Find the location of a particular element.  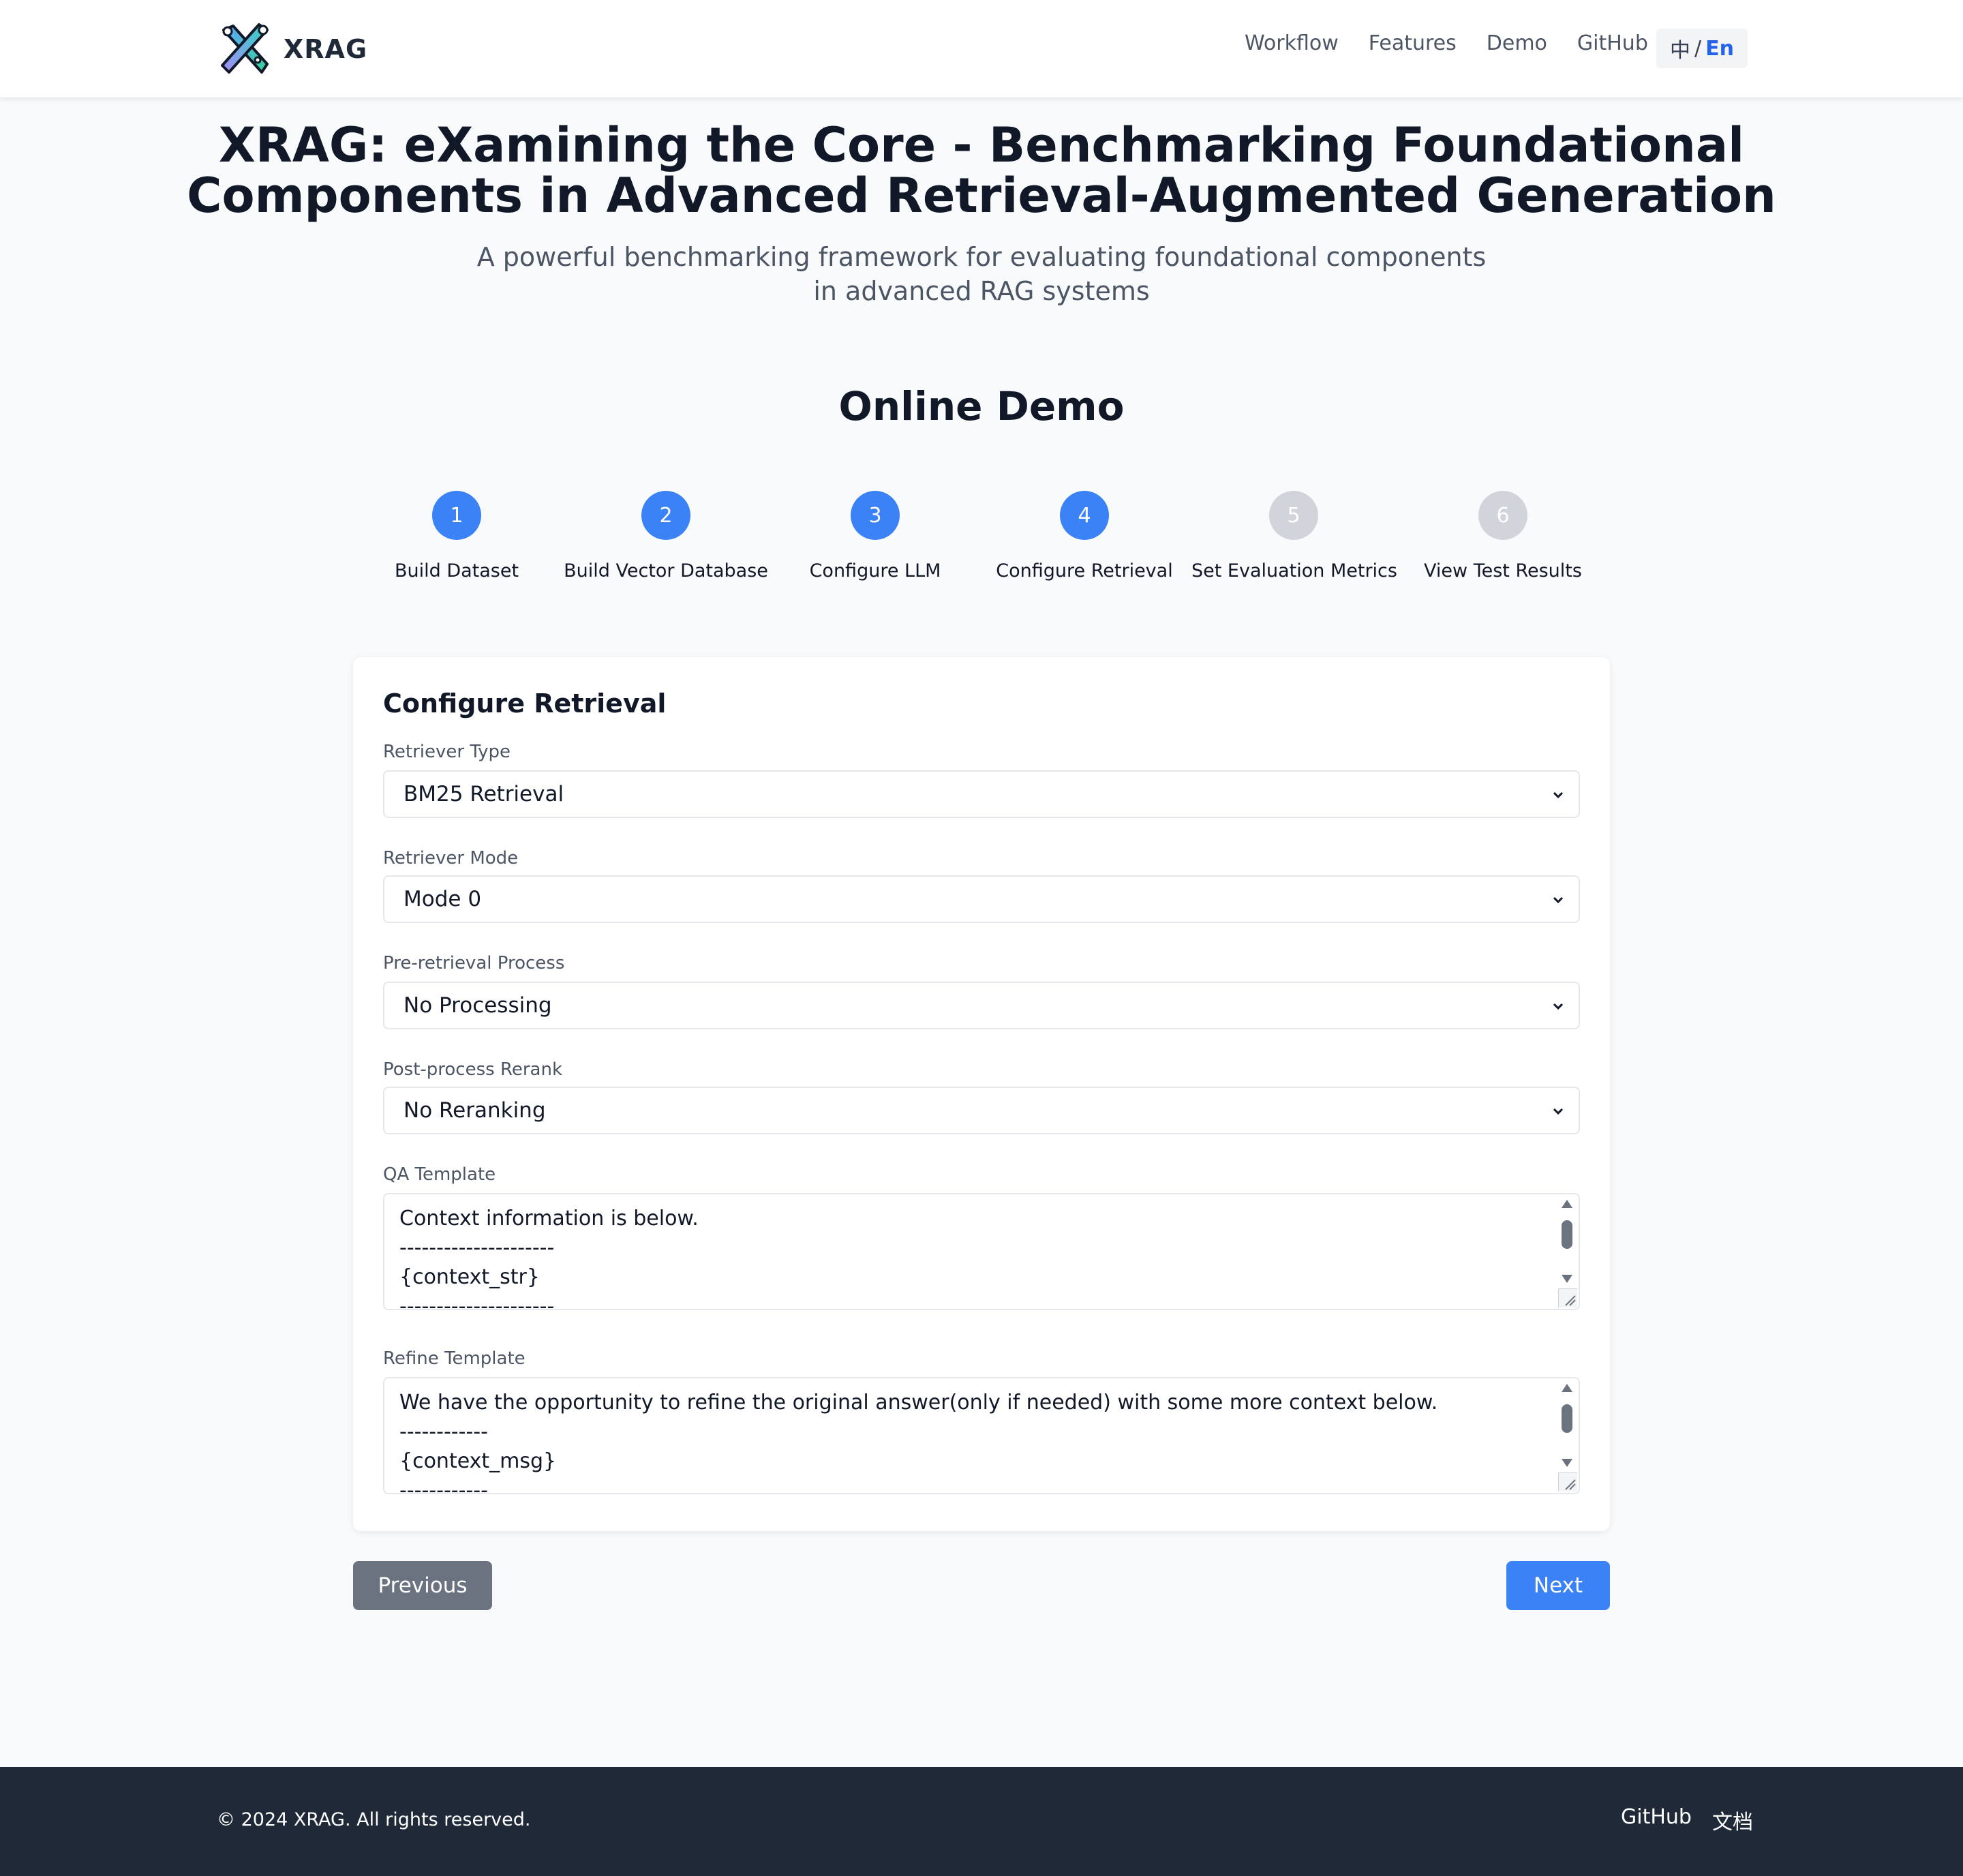

step-label: View Test Results is located at coordinates (1503, 571).